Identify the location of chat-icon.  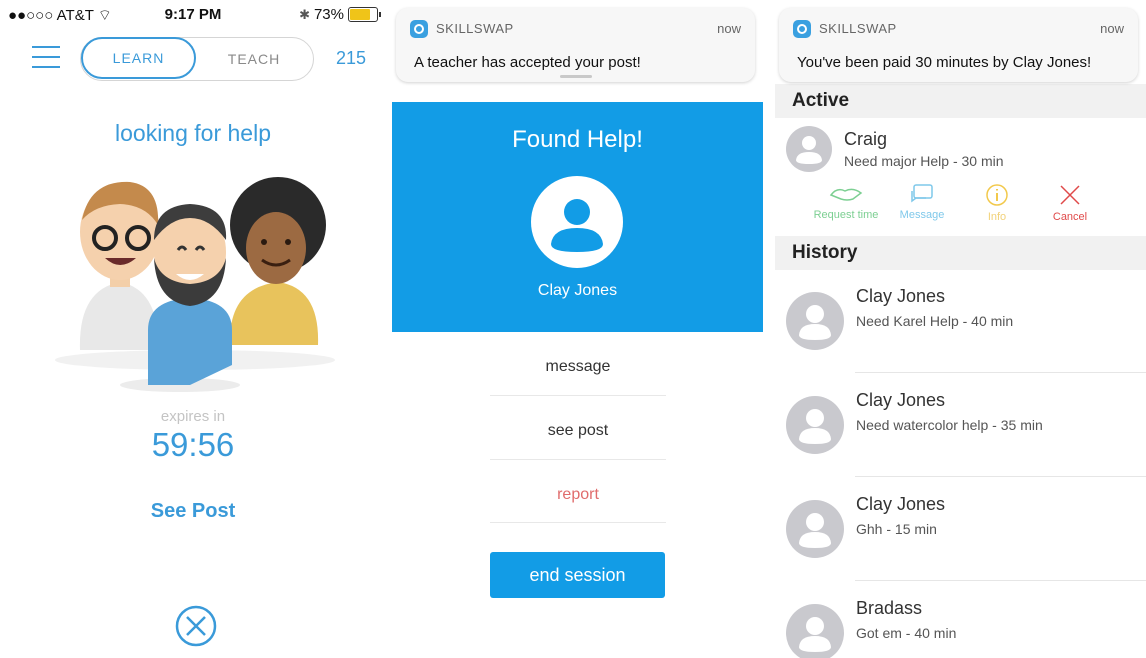
(922, 193).